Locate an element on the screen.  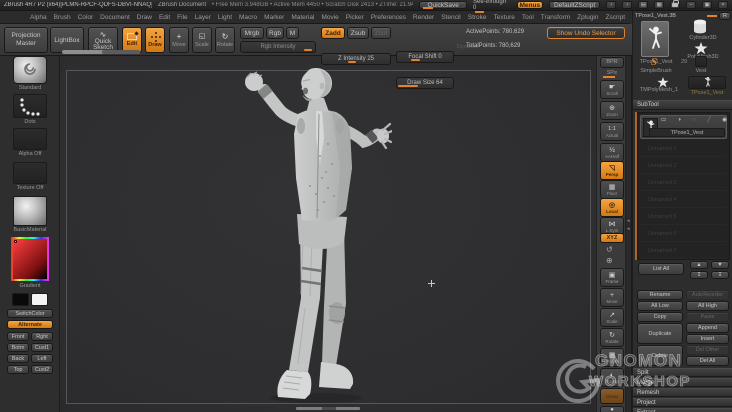
gradient-label: Gradient is located at coordinates (30, 286).